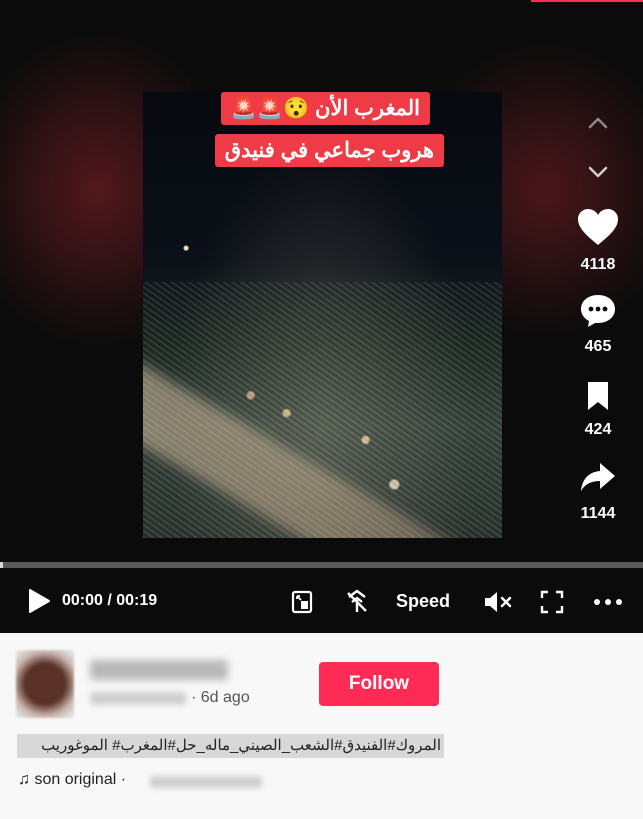 Image resolution: width=643 pixels, height=819 pixels. What do you see at coordinates (598, 264) in the screenshot?
I see `like-count: 4118` at bounding box center [598, 264].